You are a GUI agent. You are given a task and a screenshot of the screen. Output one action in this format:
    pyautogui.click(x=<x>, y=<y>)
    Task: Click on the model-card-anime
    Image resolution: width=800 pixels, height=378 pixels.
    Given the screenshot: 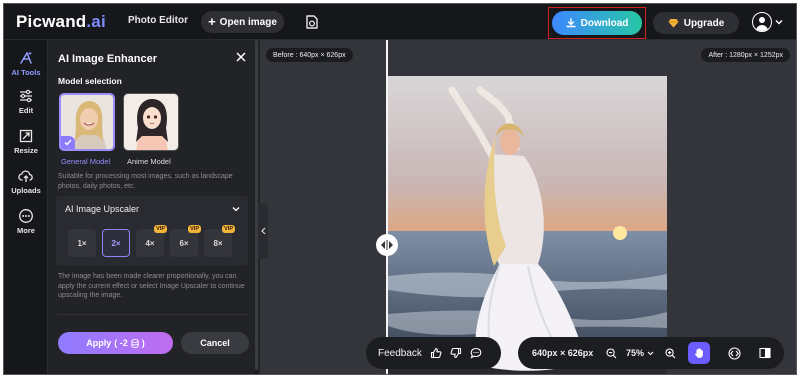 What is the action you would take?
    pyautogui.click(x=151, y=122)
    